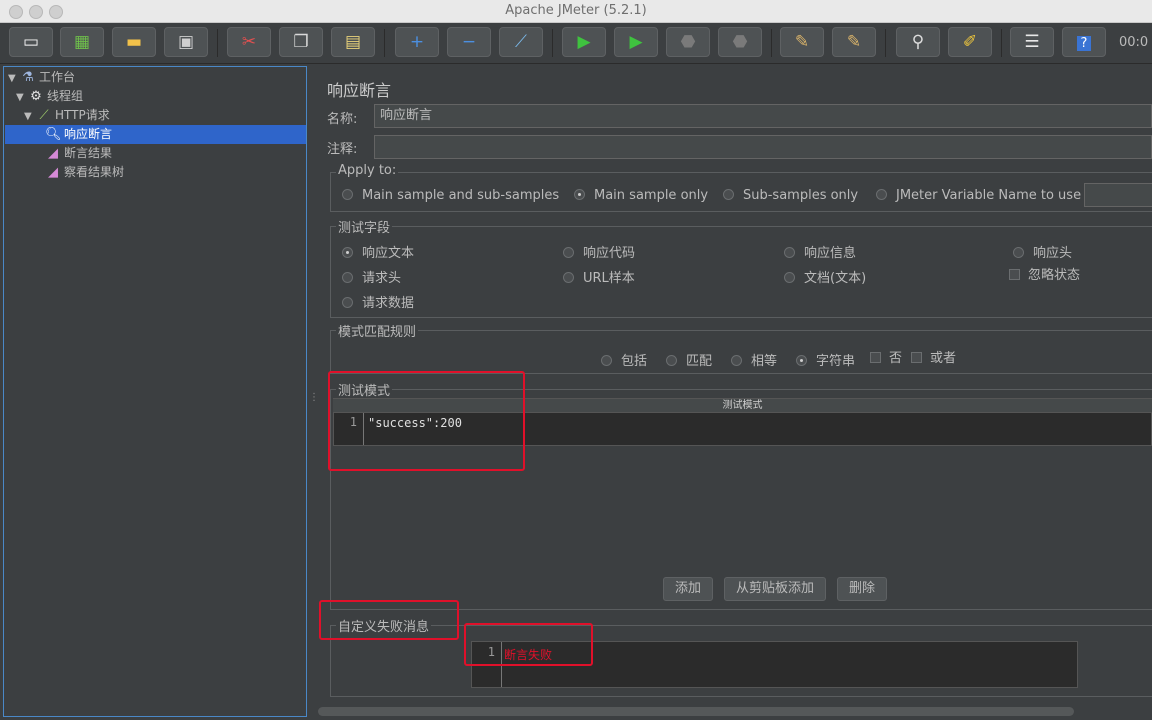  Describe the element at coordinates (364, 226) in the screenshot. I see `test-field-title: 测试字段` at that location.